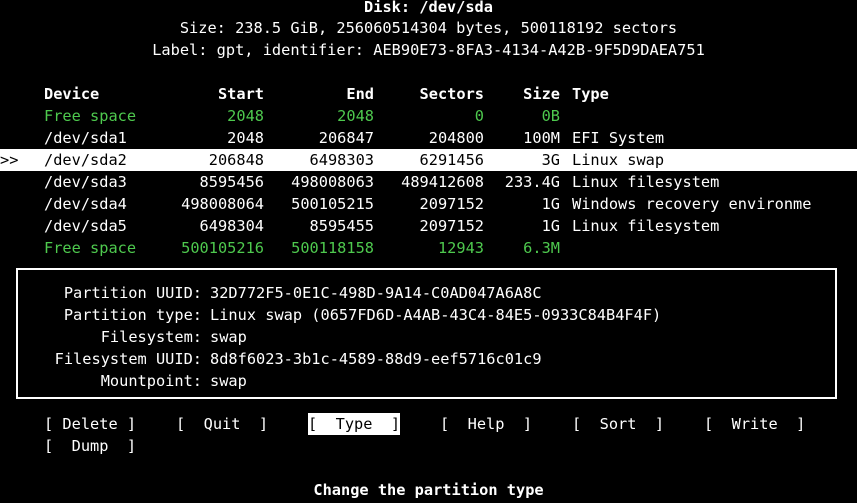  I want to click on cell-type: EFI System, so click(618, 138).